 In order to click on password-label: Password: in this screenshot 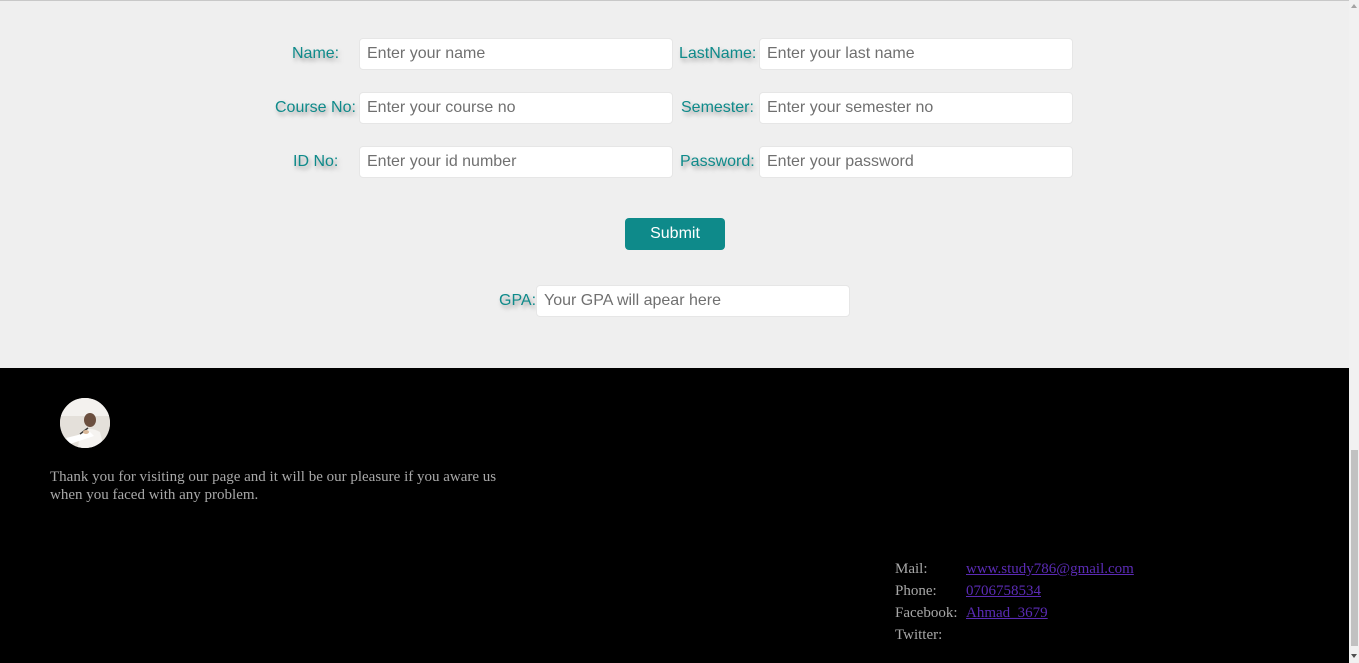, I will do `click(717, 161)`.